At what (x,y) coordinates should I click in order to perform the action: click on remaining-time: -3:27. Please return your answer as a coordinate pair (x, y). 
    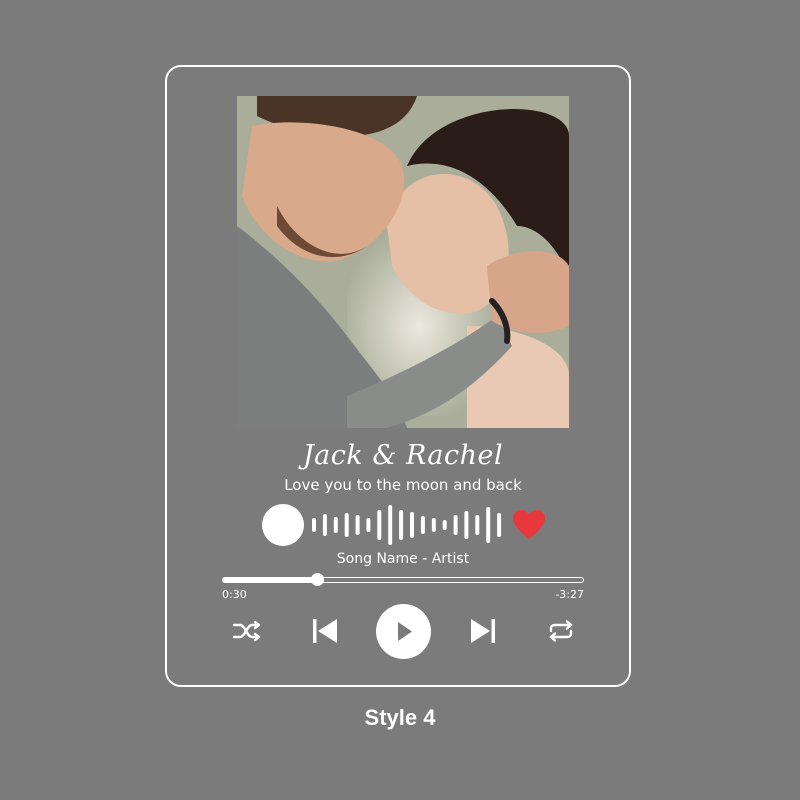
    Looking at the image, I should click on (569, 594).